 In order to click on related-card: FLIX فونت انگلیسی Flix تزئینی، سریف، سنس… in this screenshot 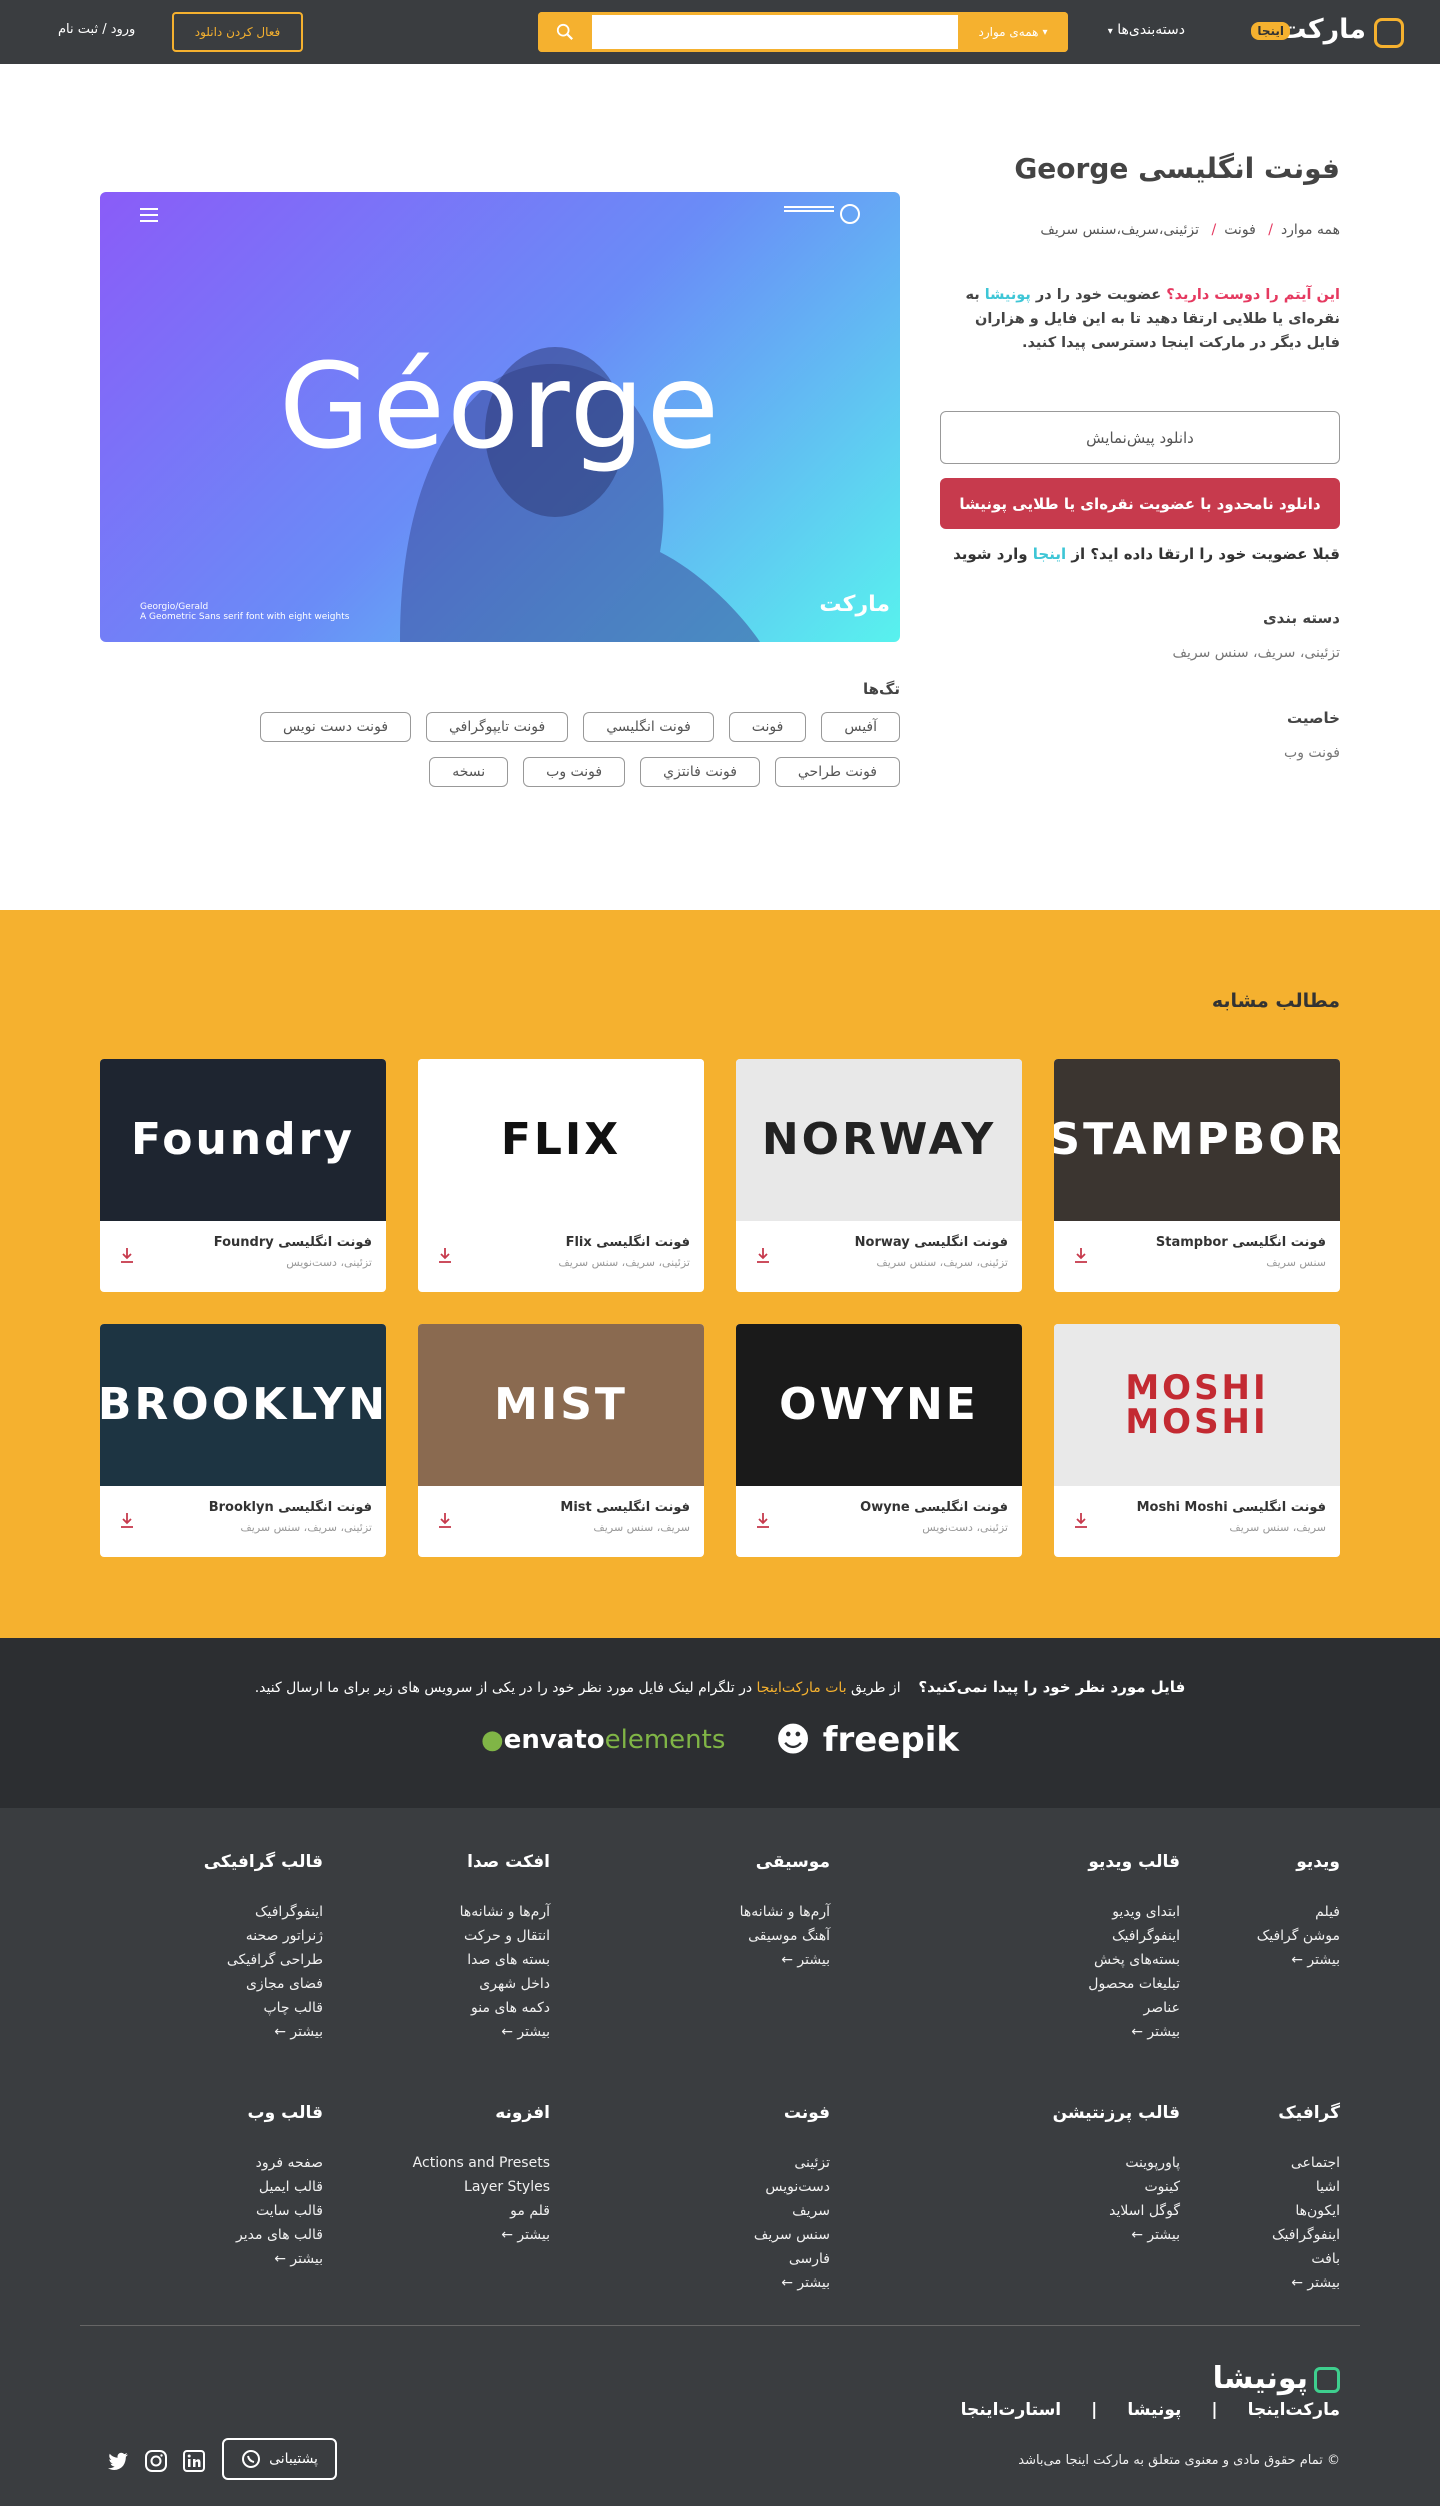, I will do `click(561, 1175)`.